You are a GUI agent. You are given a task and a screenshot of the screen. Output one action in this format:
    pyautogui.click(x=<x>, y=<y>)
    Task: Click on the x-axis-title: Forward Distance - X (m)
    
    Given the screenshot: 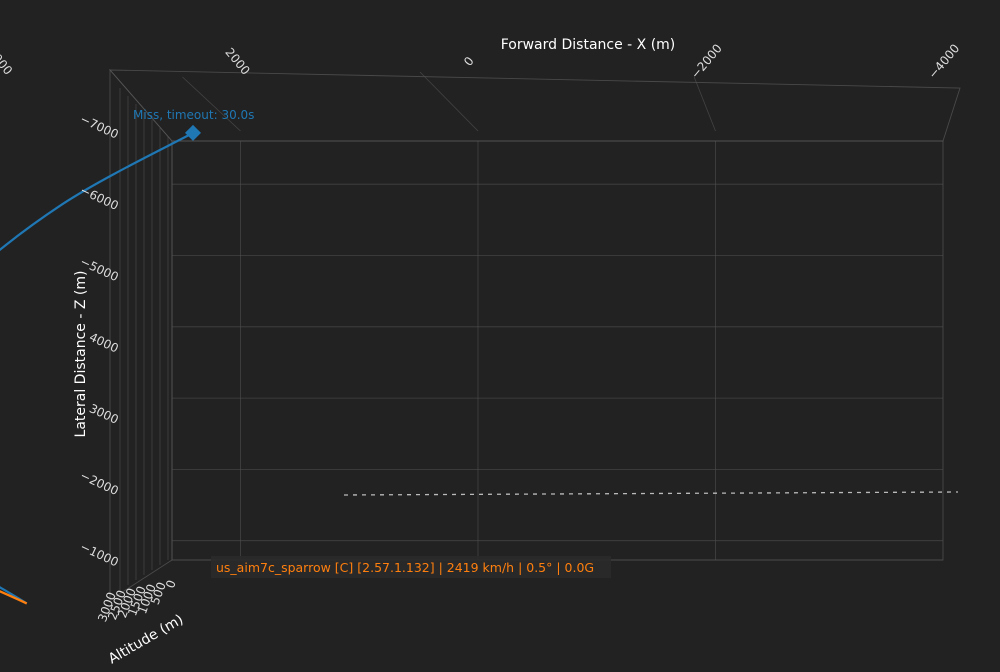 What is the action you would take?
    pyautogui.click(x=588, y=45)
    